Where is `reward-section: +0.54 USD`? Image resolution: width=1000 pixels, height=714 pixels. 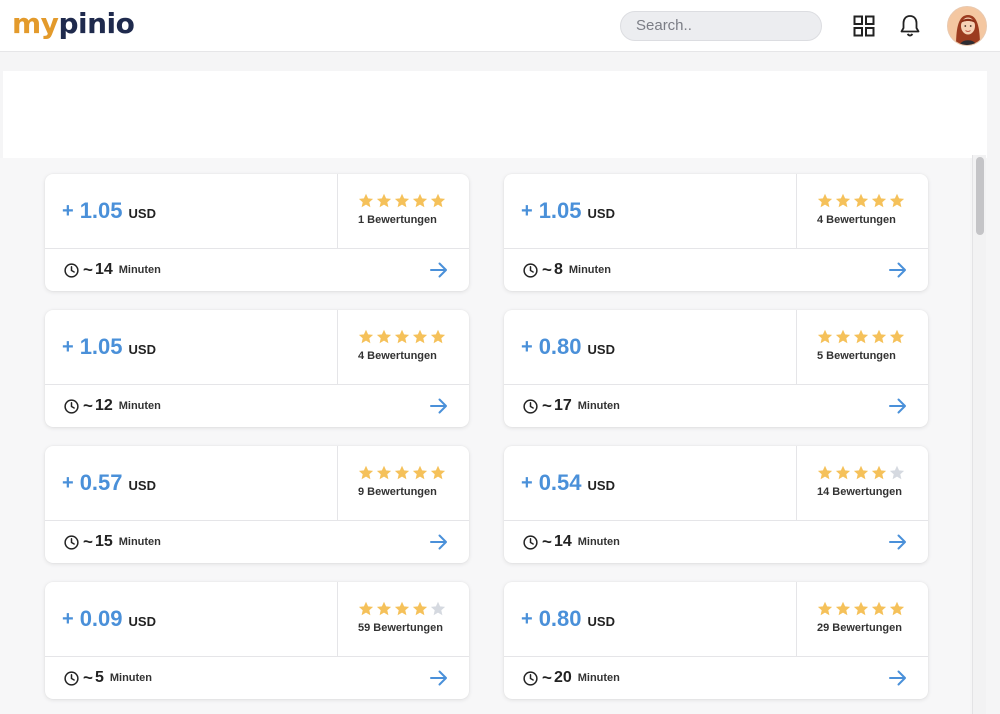
reward-section: +0.54 USD is located at coordinates (650, 483).